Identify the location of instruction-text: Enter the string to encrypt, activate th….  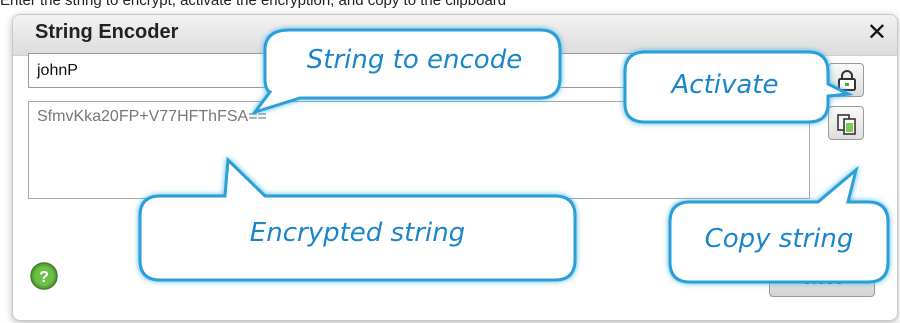
(253, 4).